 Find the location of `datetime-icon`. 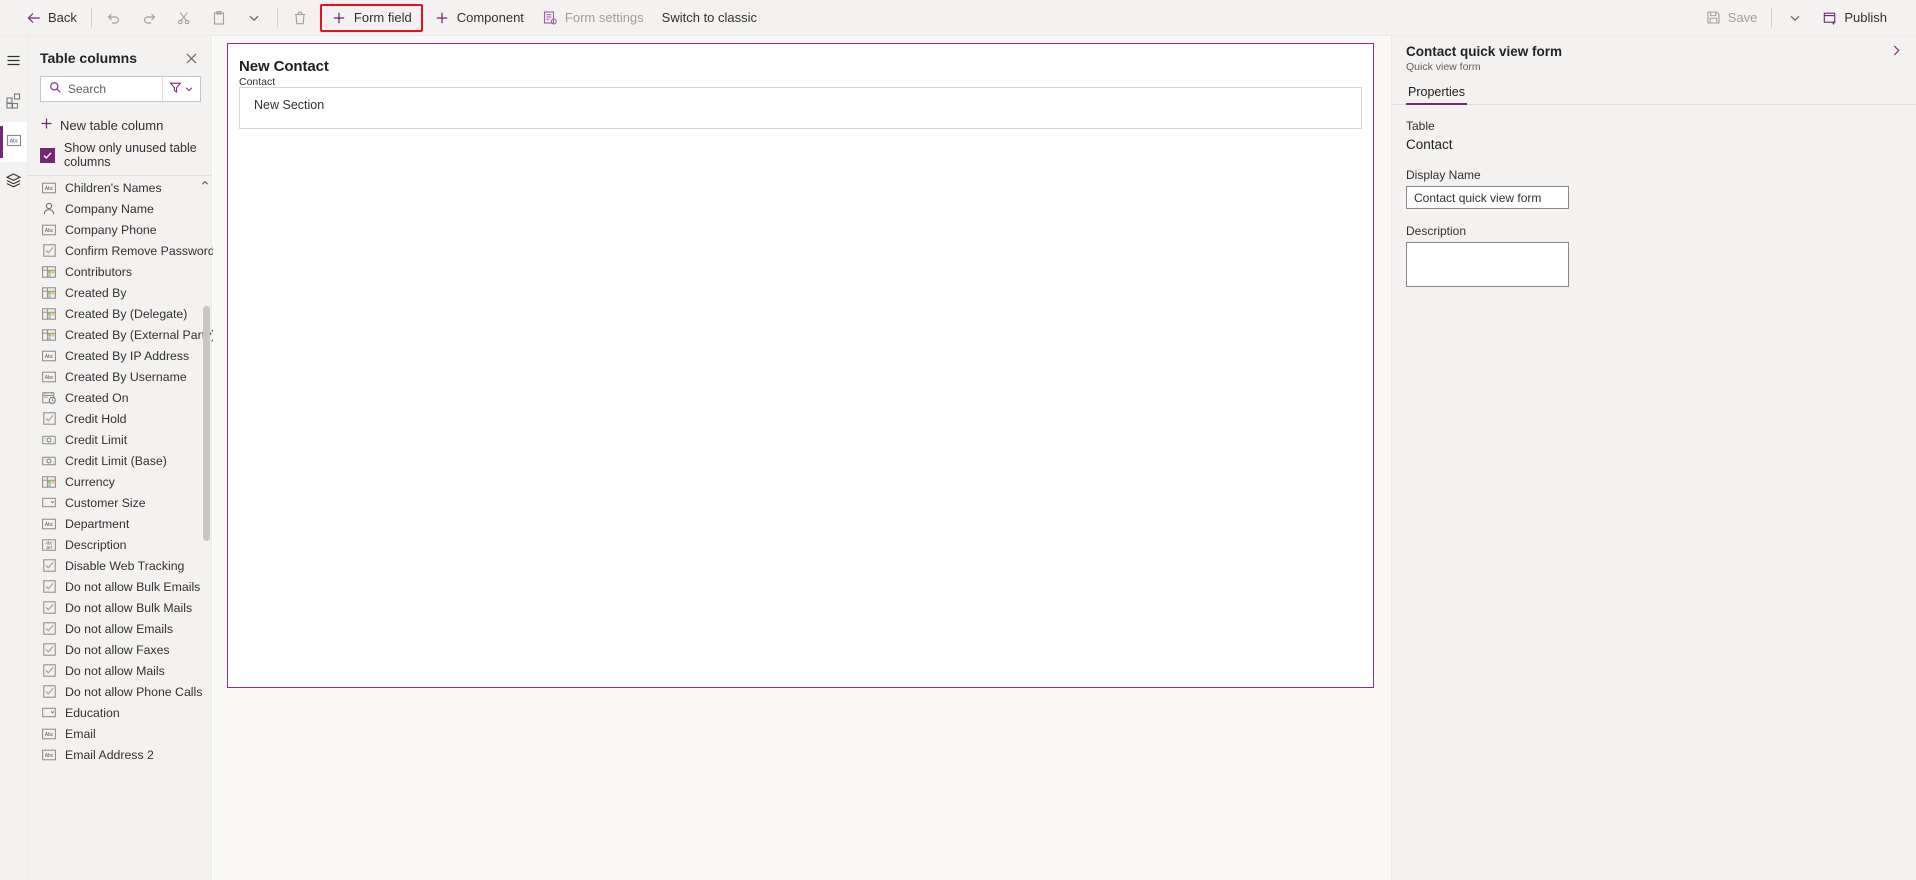

datetime-icon is located at coordinates (49, 398).